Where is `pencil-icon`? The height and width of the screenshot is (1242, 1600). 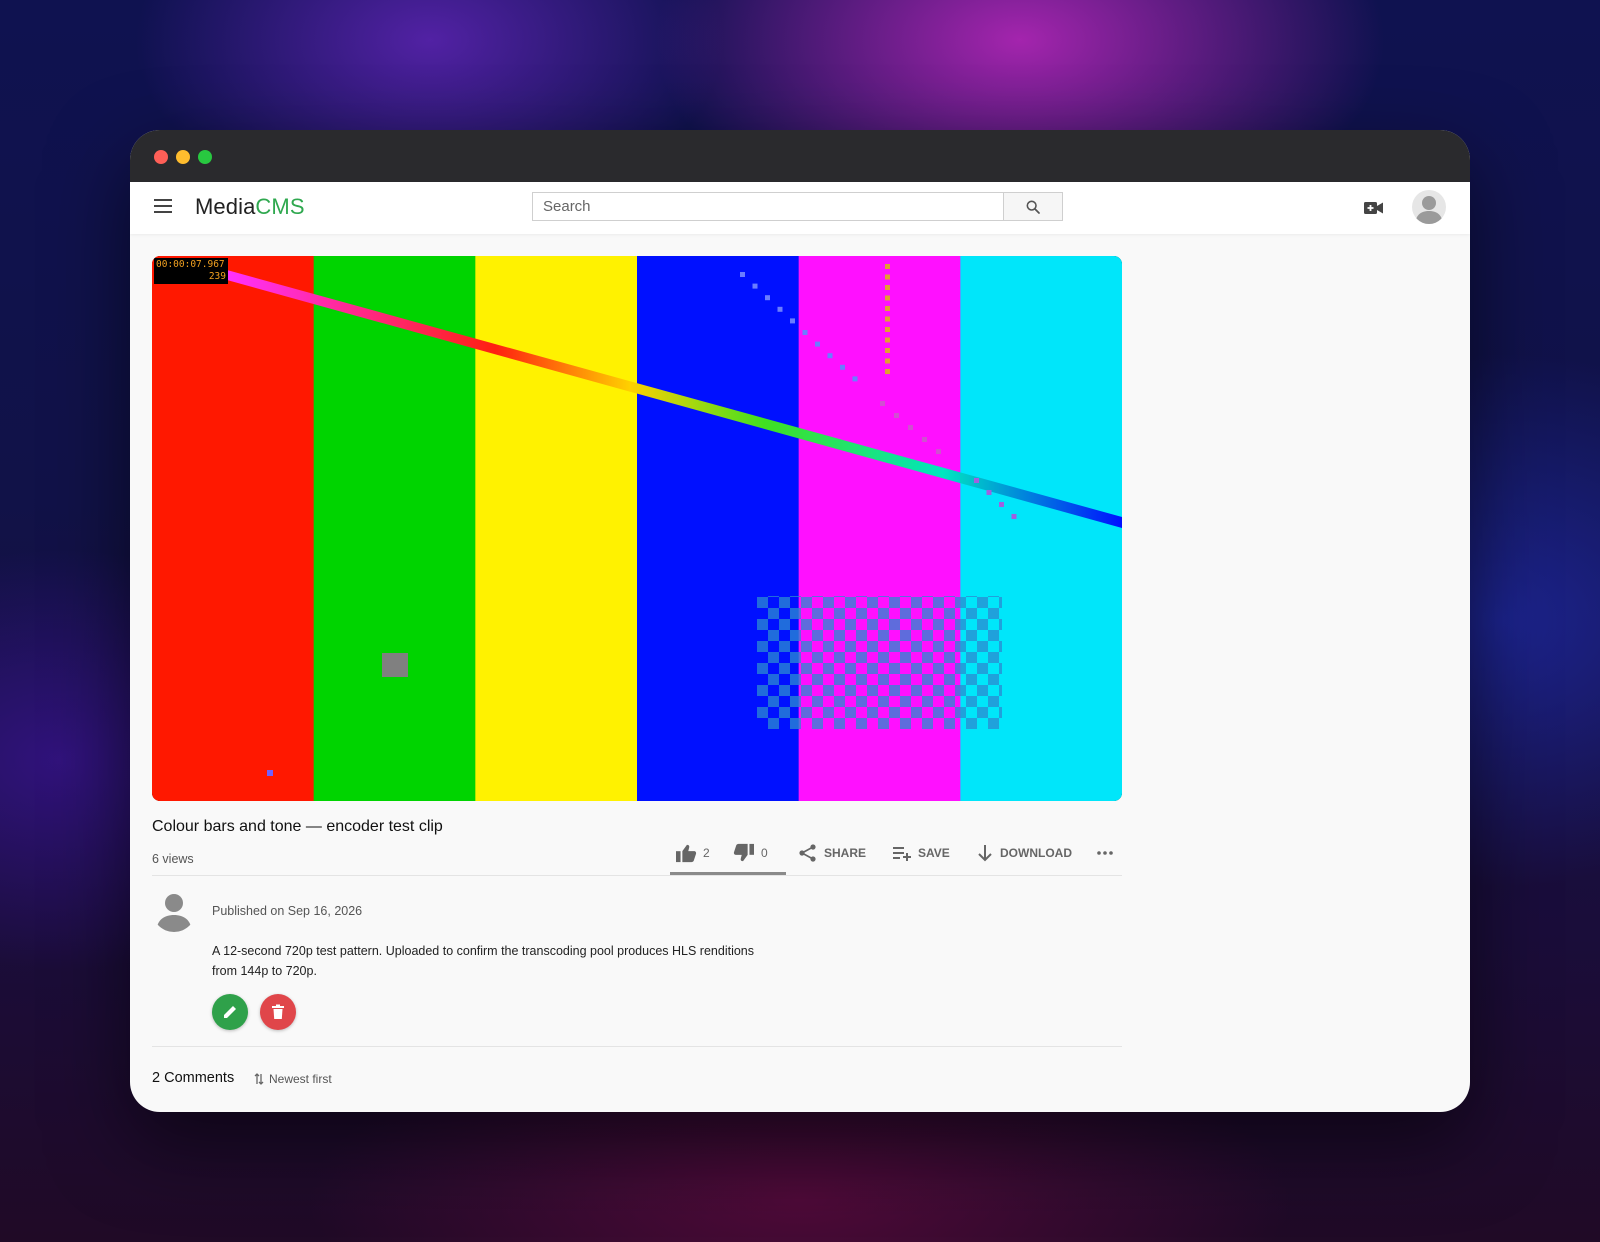 pencil-icon is located at coordinates (230, 1012).